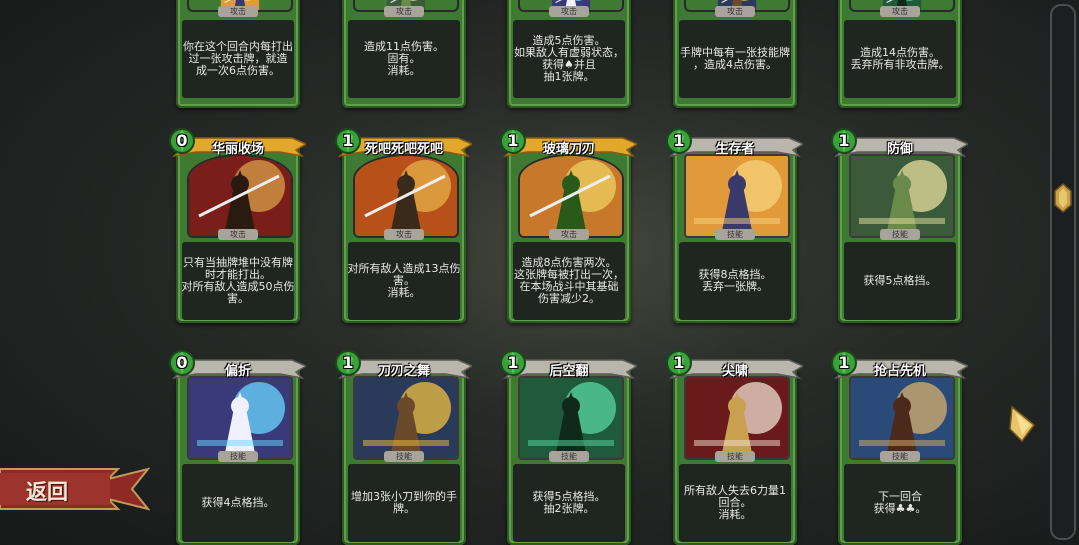 This screenshot has height=545, width=1079. Describe the element at coordinates (569, 281) in the screenshot. I see `card-description: 造成8点伤害两次。 这张牌每被打出一次， 在本场战斗中其基础 伤害减少2。` at that location.